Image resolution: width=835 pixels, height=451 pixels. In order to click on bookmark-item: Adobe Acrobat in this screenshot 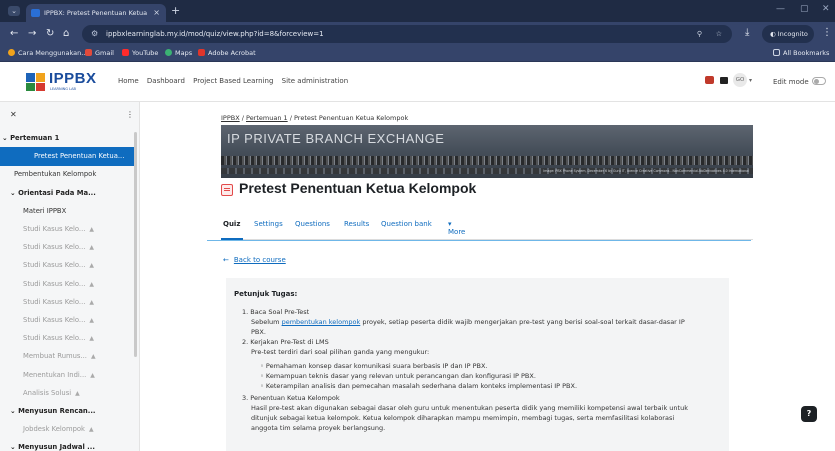, I will do `click(227, 53)`.